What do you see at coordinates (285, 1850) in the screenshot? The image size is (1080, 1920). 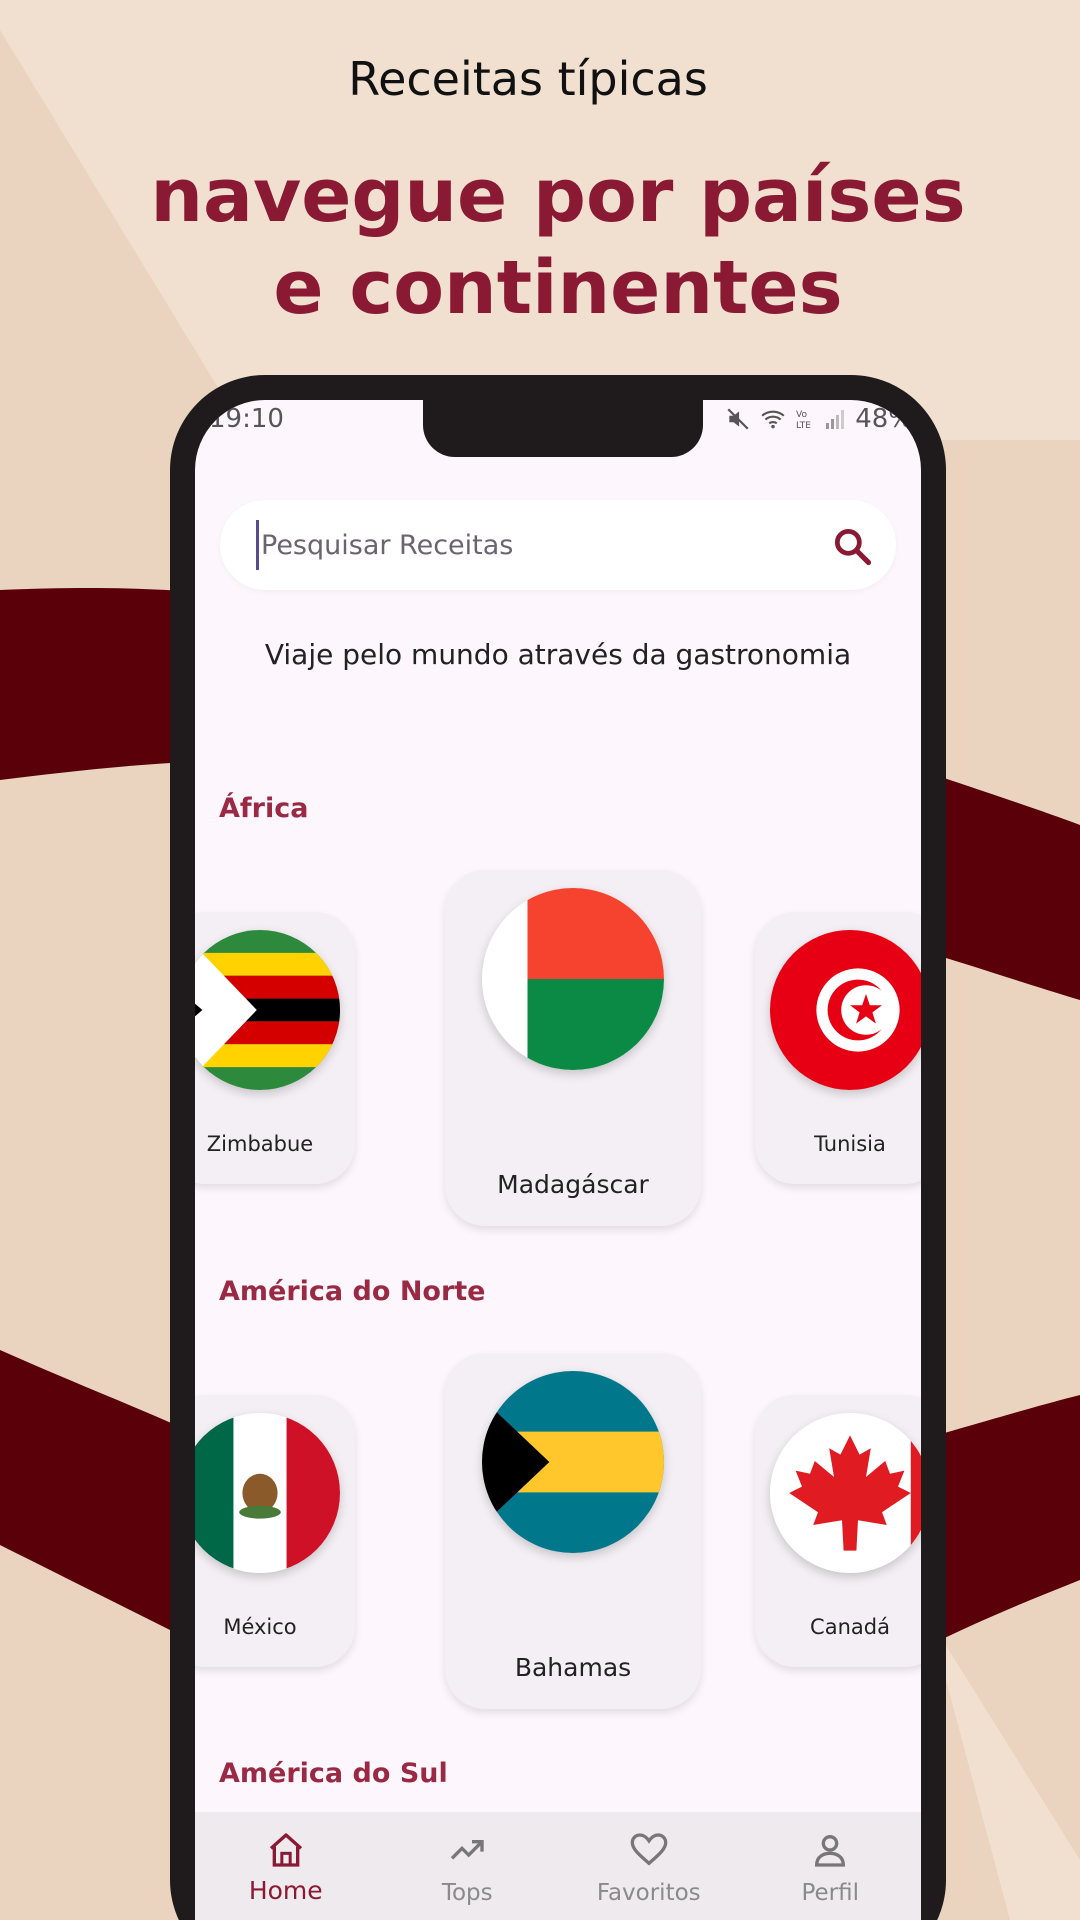 I see `home-icon` at bounding box center [285, 1850].